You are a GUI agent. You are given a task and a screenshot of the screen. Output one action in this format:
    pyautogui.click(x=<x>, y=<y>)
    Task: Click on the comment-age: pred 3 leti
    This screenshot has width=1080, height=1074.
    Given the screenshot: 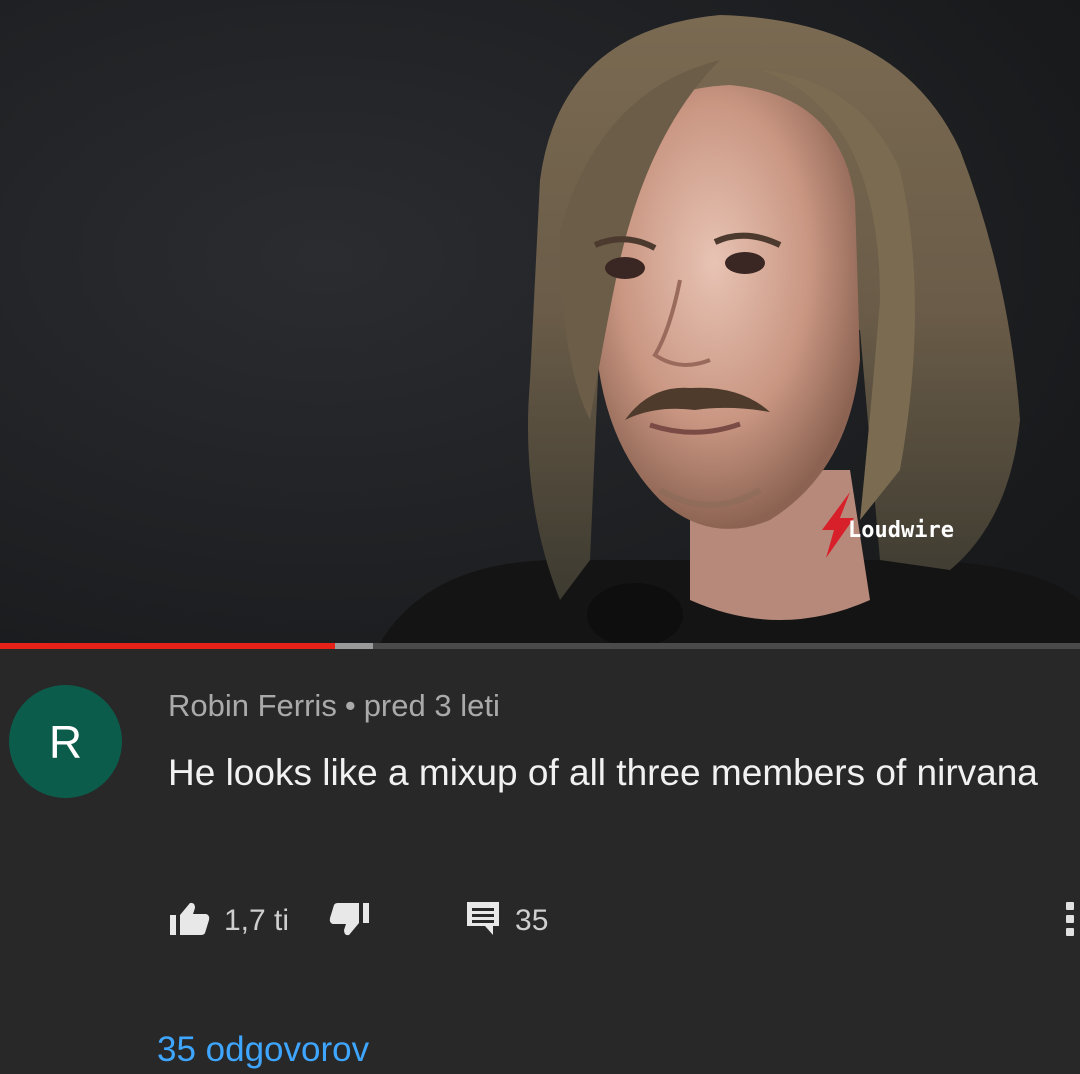 What is the action you would take?
    pyautogui.click(x=432, y=705)
    